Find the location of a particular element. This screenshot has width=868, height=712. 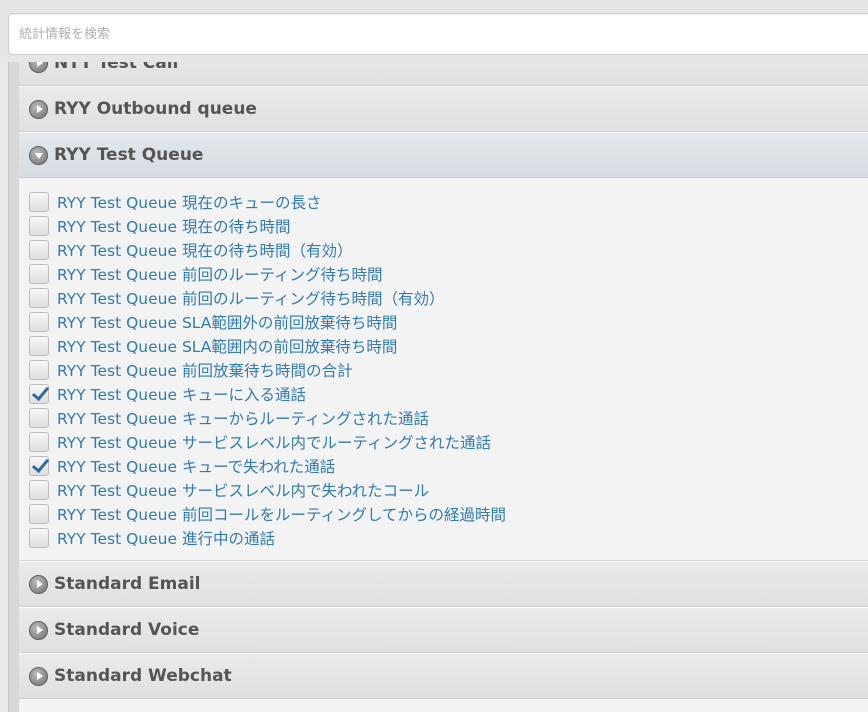

metric-label: RYY Test Queue 現在の待ち時間（有効） is located at coordinates (204, 250).